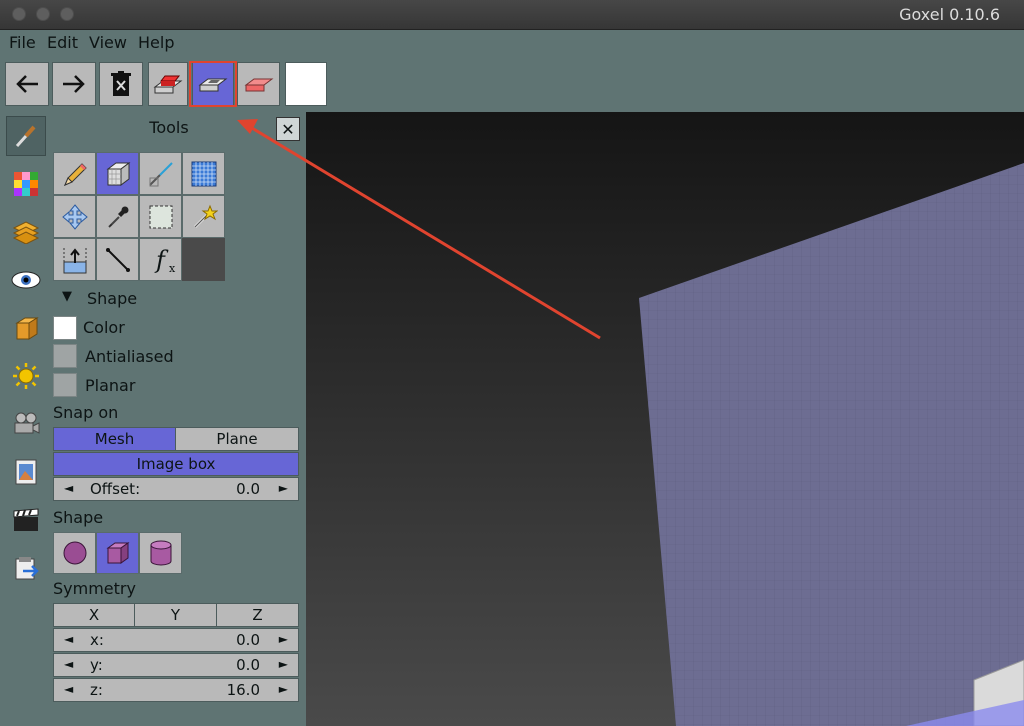 This screenshot has height=726, width=1024. Describe the element at coordinates (62, 42) in the screenshot. I see `menu-edit: Edit` at that location.